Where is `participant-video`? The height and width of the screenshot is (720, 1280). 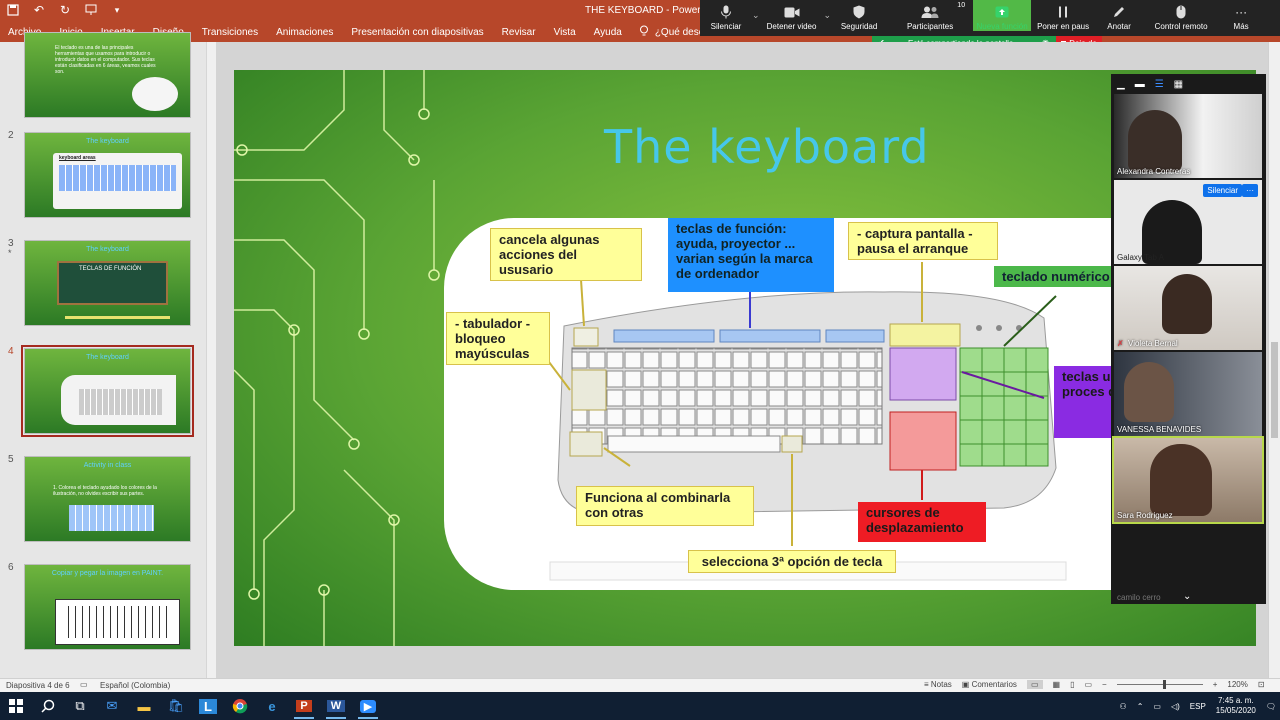 participant-video is located at coordinates (1181, 480).